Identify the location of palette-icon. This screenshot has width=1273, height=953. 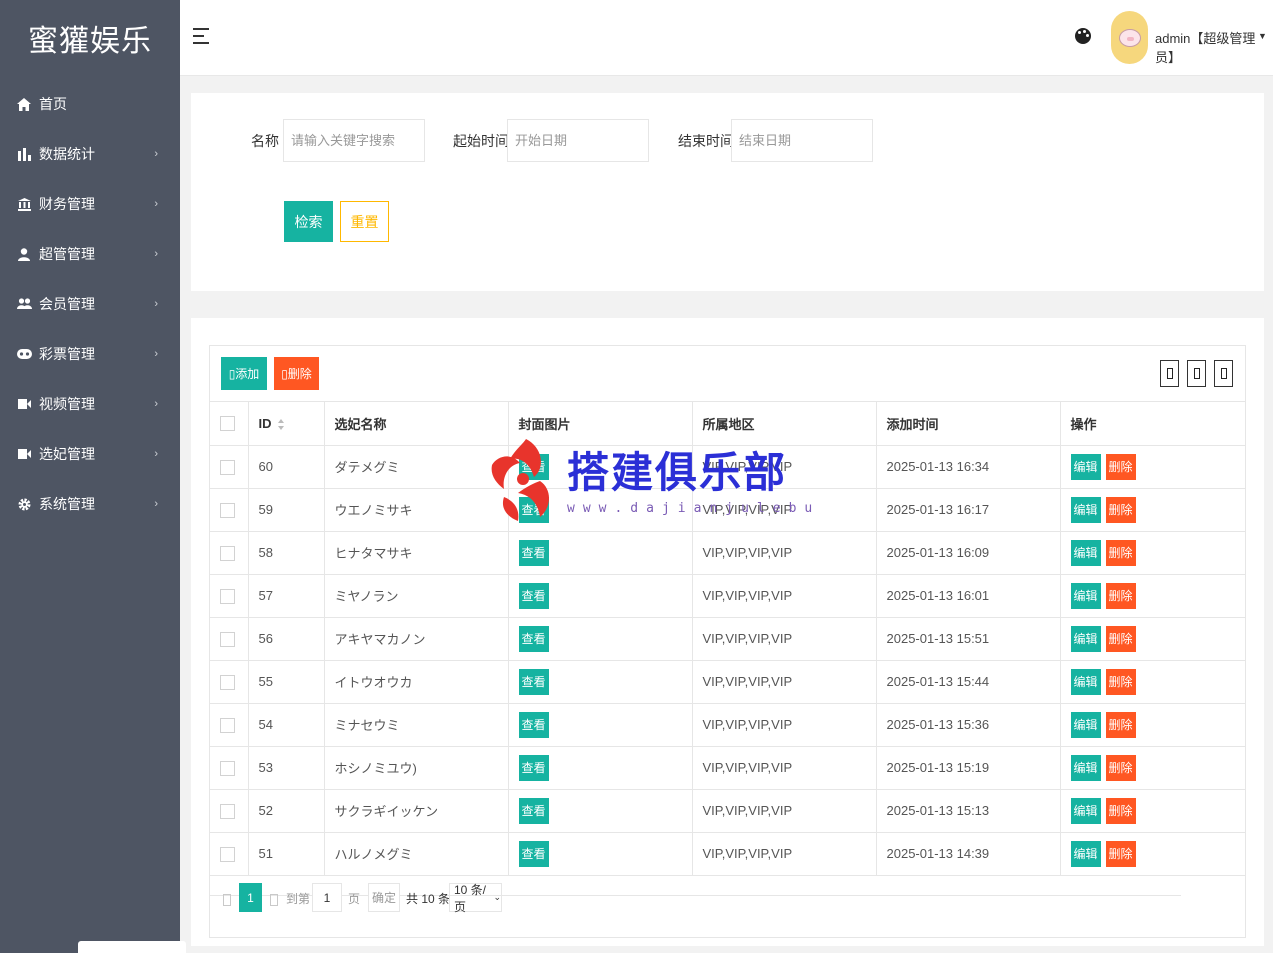
(1083, 36).